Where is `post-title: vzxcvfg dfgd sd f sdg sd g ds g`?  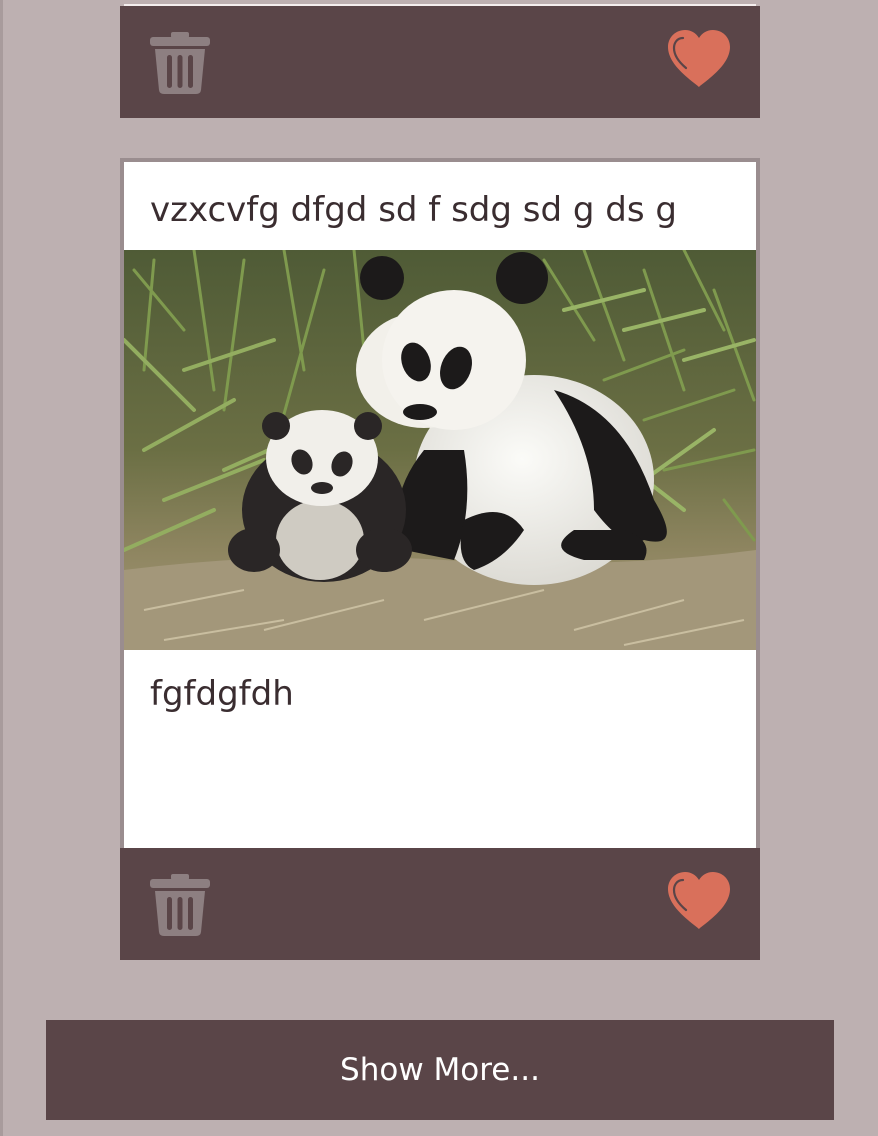 post-title: vzxcvfg dfgd sd f sdg sd g ds g is located at coordinates (413, 210).